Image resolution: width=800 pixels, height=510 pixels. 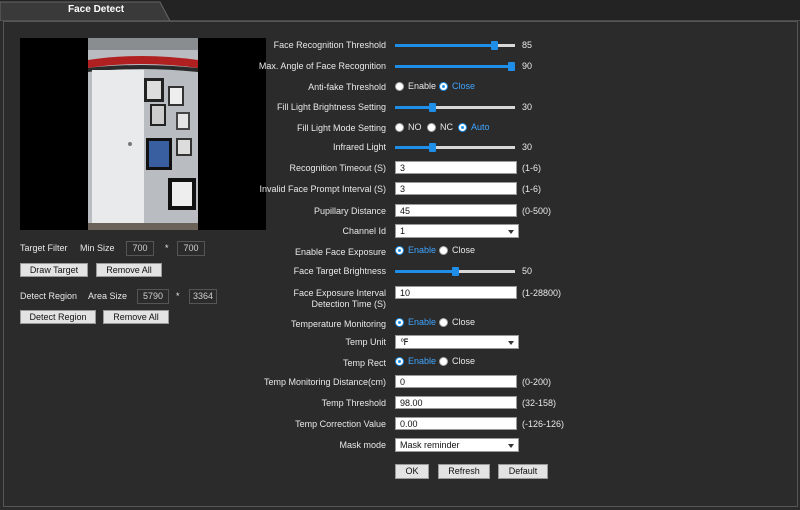 I want to click on face-recognition-threshold-value: 85, so click(x=527, y=45).